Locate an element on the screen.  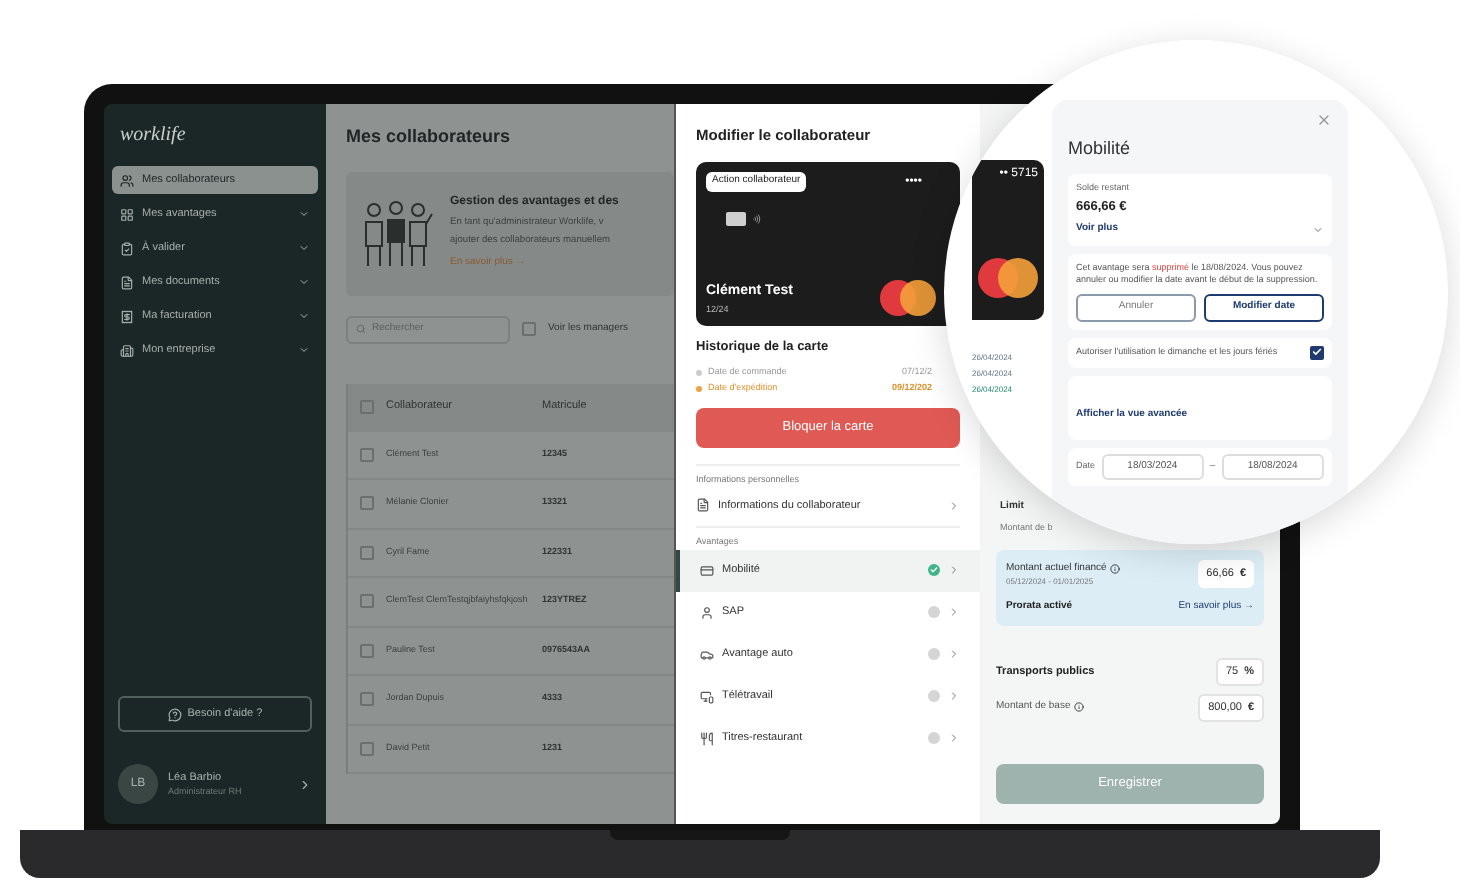
panel-title: Mobilité is located at coordinates (1100, 149).